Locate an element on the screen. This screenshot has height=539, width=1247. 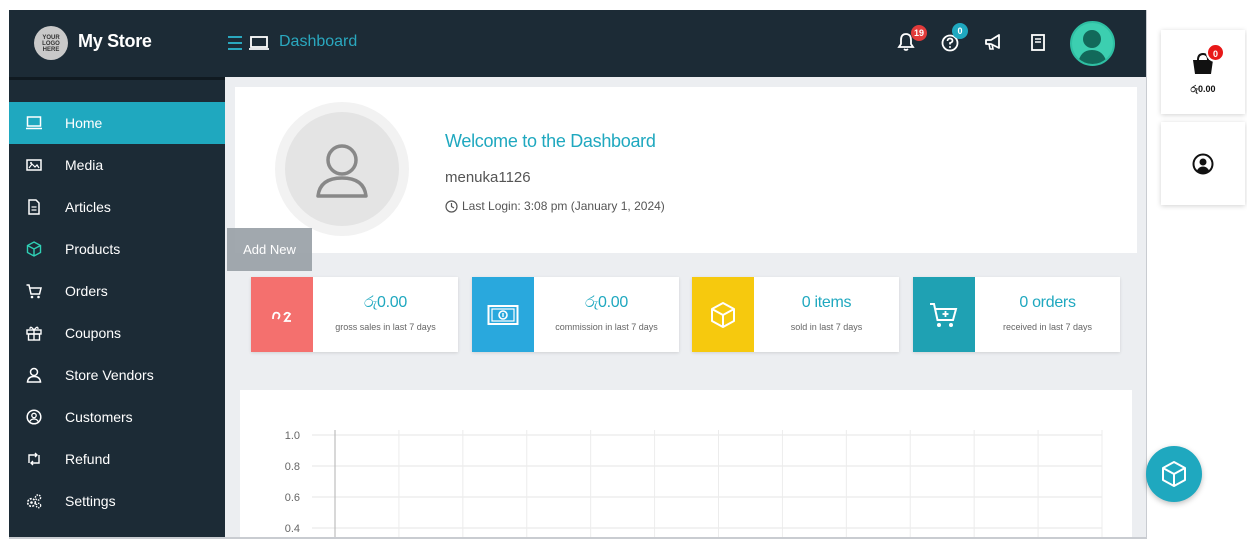
sidebar-item-coupons: Coupons is located at coordinates (117, 333).